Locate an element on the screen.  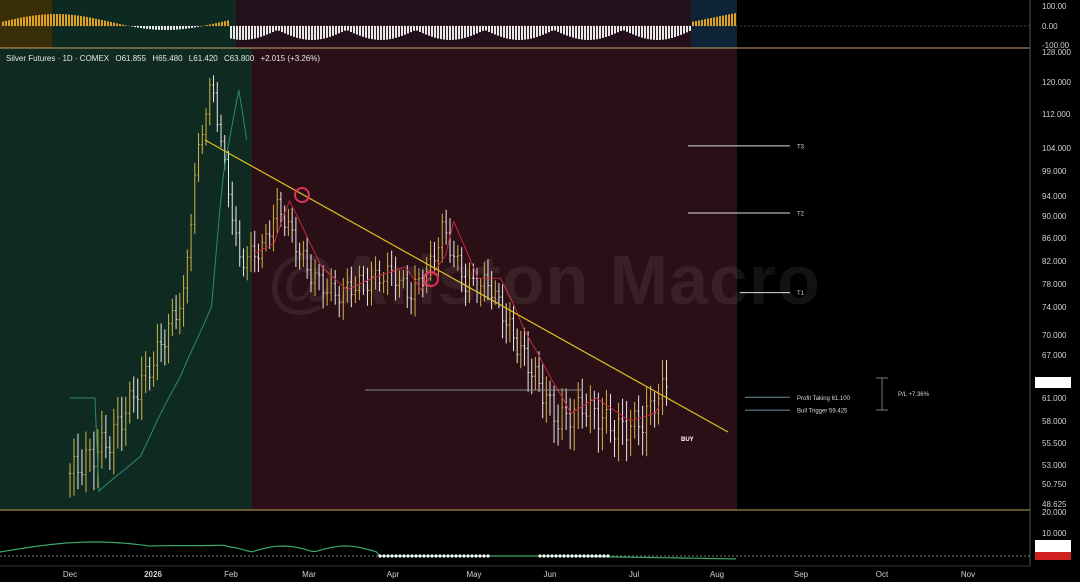
x-tick-label: Jul is located at coordinates (634, 574).